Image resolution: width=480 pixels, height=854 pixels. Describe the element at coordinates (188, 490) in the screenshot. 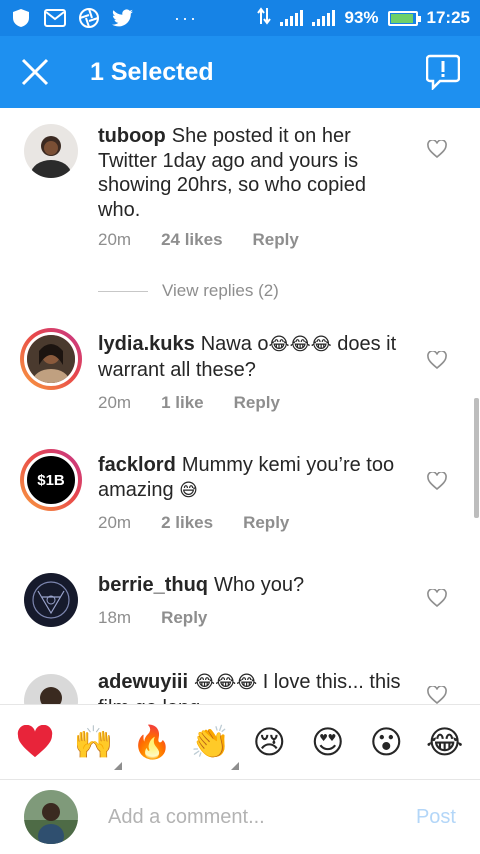

I see `comment-emoji: 😅` at that location.